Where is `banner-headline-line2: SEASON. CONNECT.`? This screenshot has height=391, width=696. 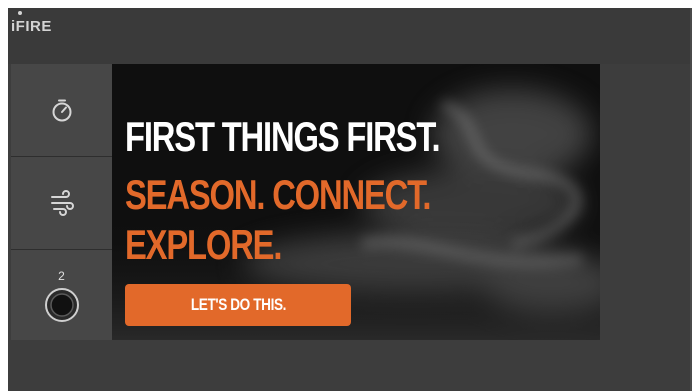 banner-headline-line2: SEASON. CONNECT. is located at coordinates (278, 194).